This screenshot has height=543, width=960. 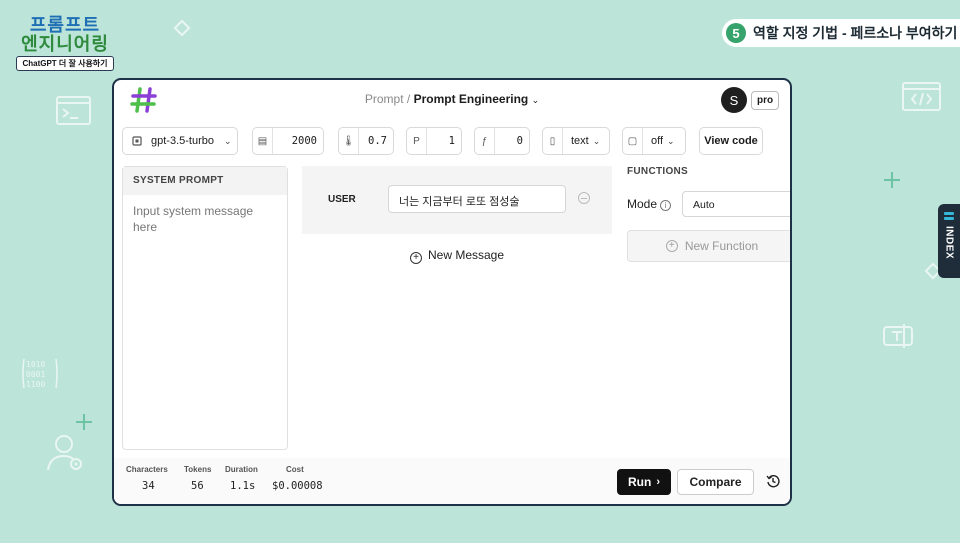 I want to click on history-icon, so click(x=773, y=481).